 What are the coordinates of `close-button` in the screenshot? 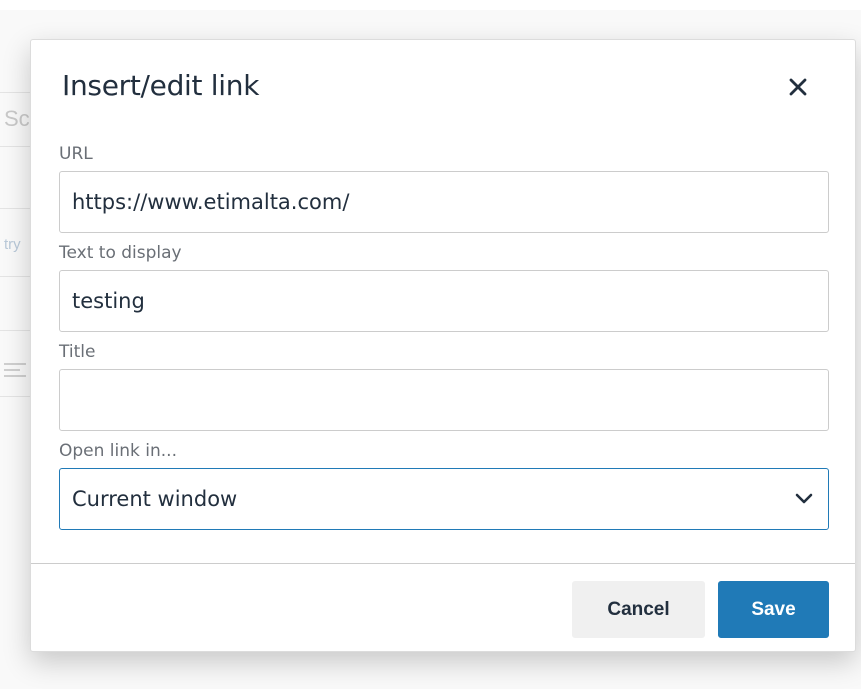 It's located at (798, 87).